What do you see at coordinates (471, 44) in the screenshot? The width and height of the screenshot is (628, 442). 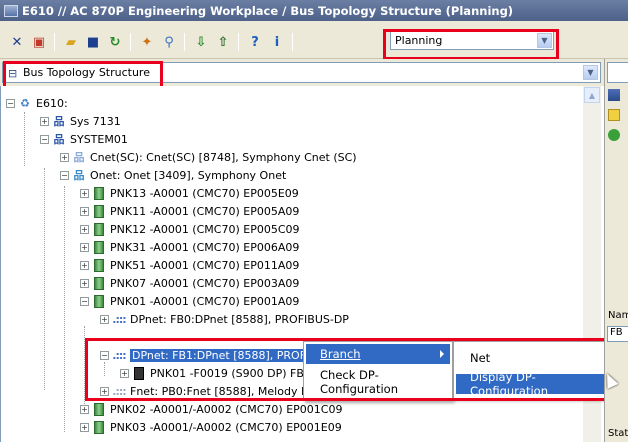 I see `highlight-frame-mode` at bounding box center [471, 44].